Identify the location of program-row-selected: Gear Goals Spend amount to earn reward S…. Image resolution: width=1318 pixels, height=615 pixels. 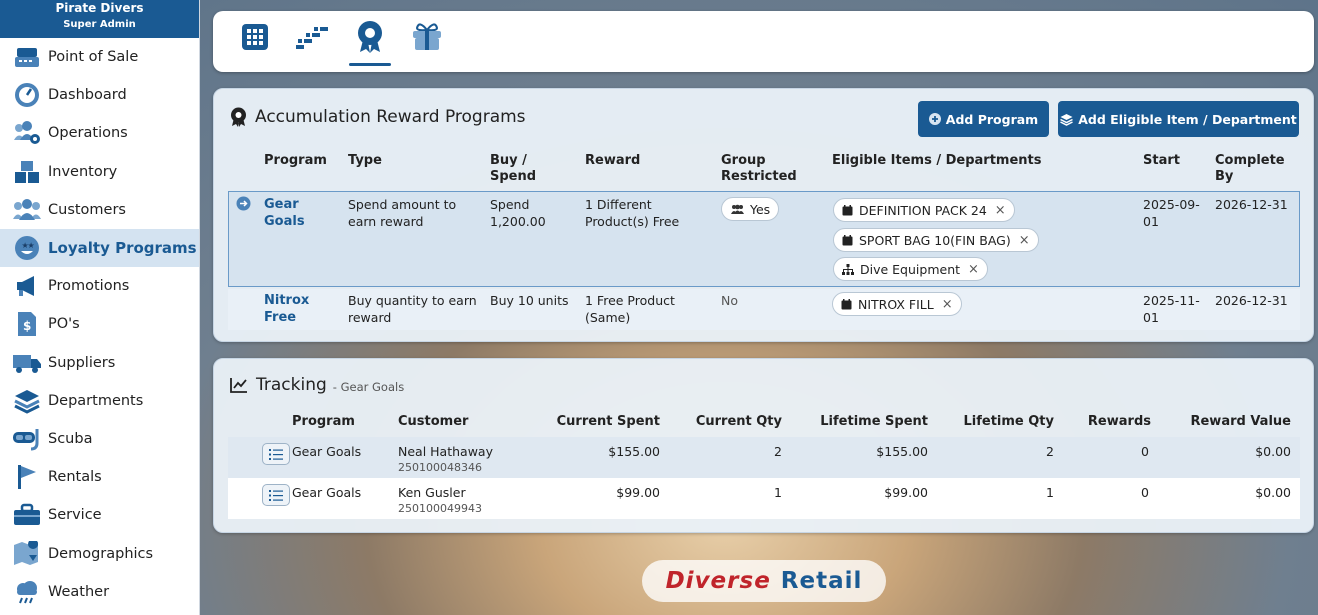
(764, 239).